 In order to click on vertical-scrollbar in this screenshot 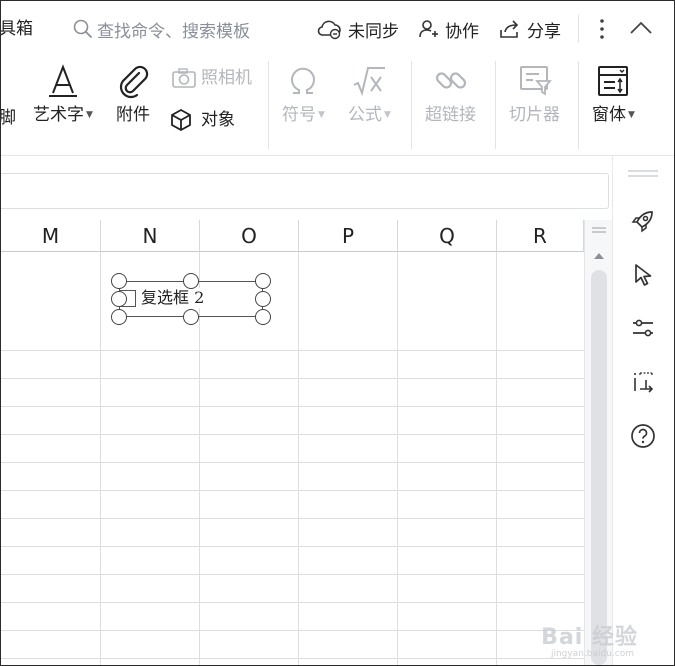, I will do `click(598, 442)`.